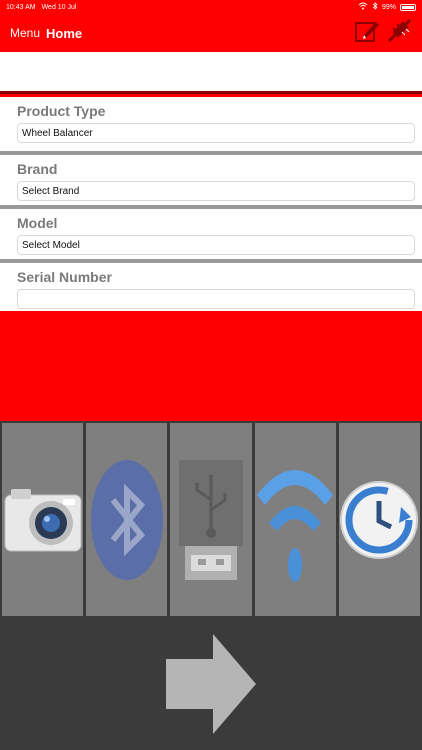 The width and height of the screenshot is (422, 750). I want to click on product-type-group: Product Type Wheel Balancer, so click(211, 124).